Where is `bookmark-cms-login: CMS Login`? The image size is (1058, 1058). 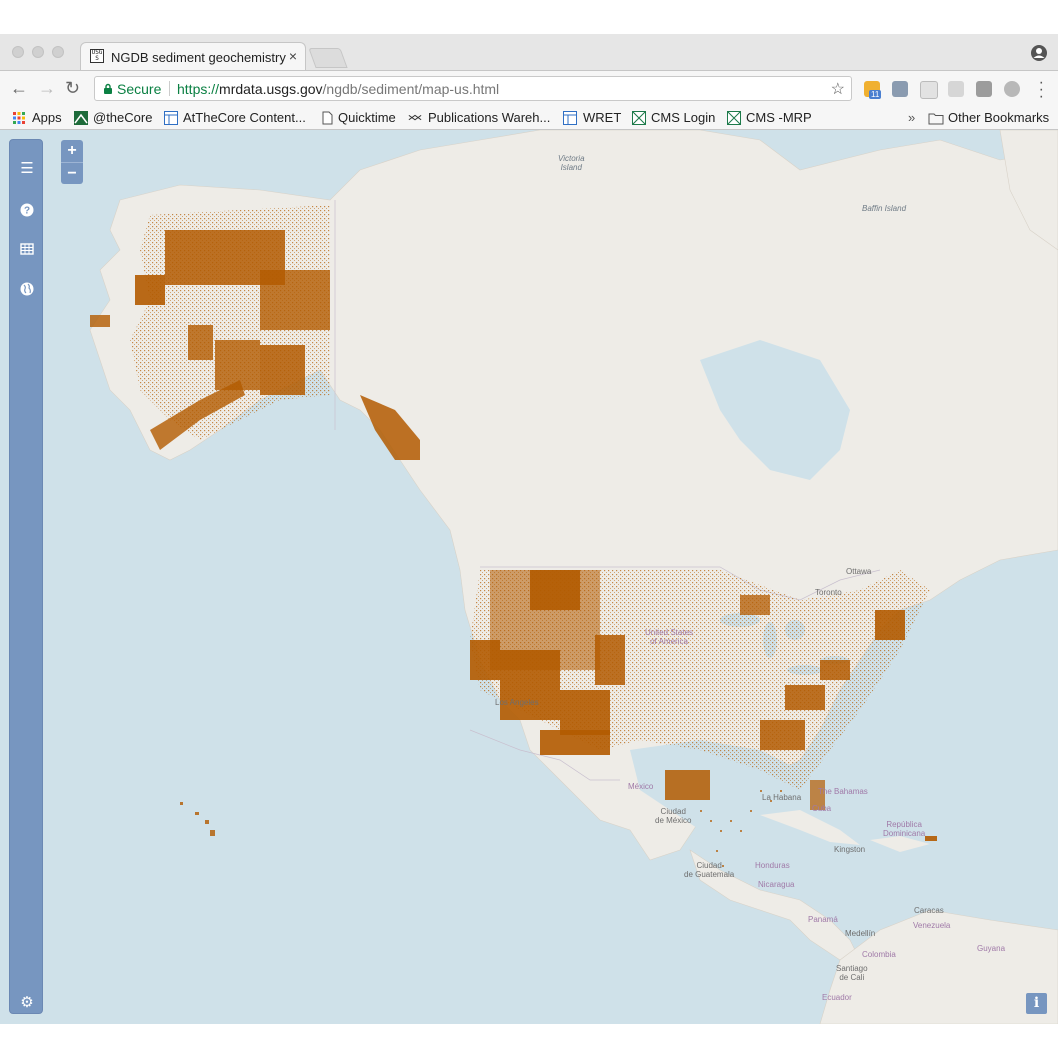
bookmark-cms-login: CMS Login is located at coordinates (683, 117).